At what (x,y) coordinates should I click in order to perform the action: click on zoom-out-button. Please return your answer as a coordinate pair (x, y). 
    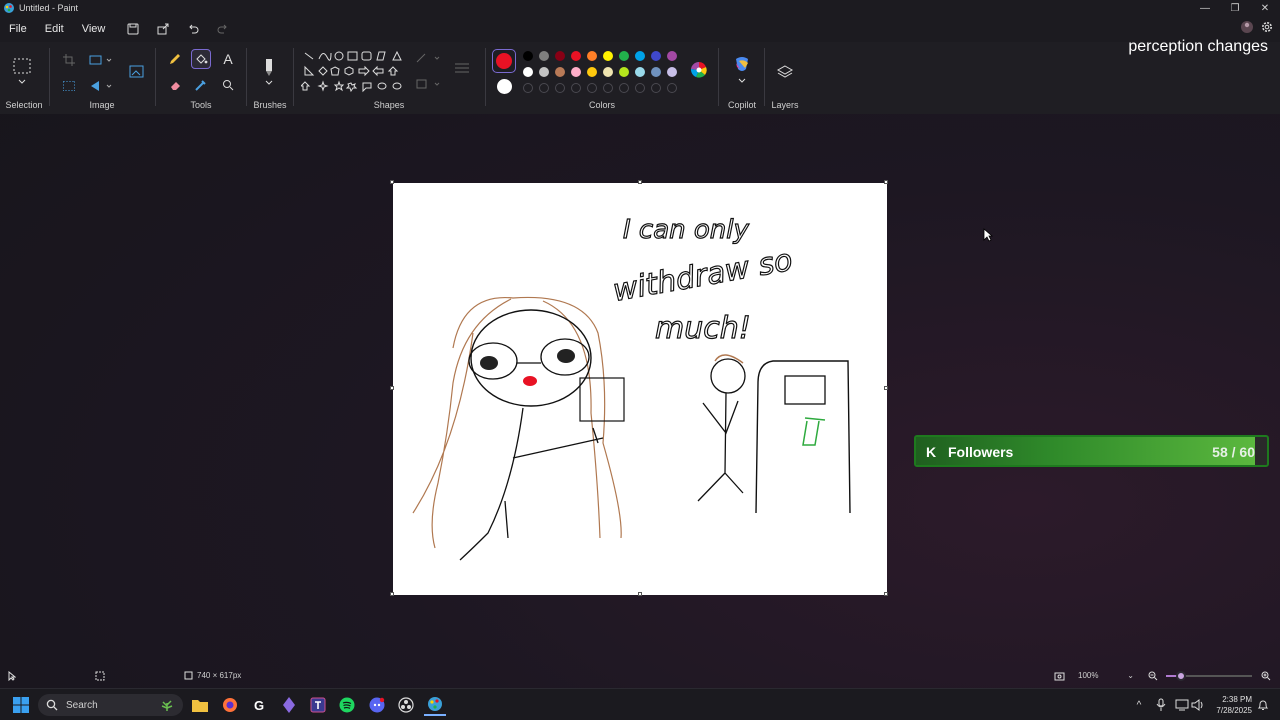
    Looking at the image, I should click on (1153, 676).